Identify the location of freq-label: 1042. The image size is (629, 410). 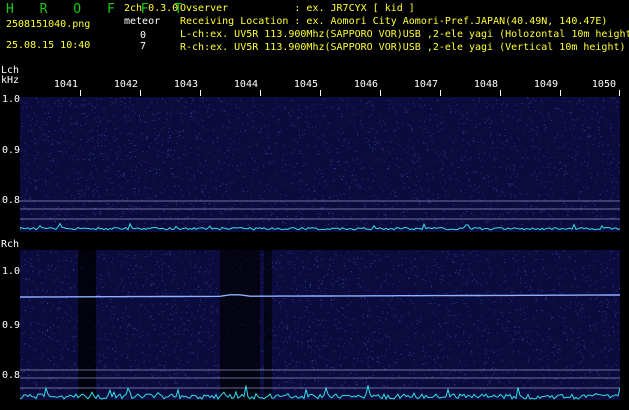
(125, 84).